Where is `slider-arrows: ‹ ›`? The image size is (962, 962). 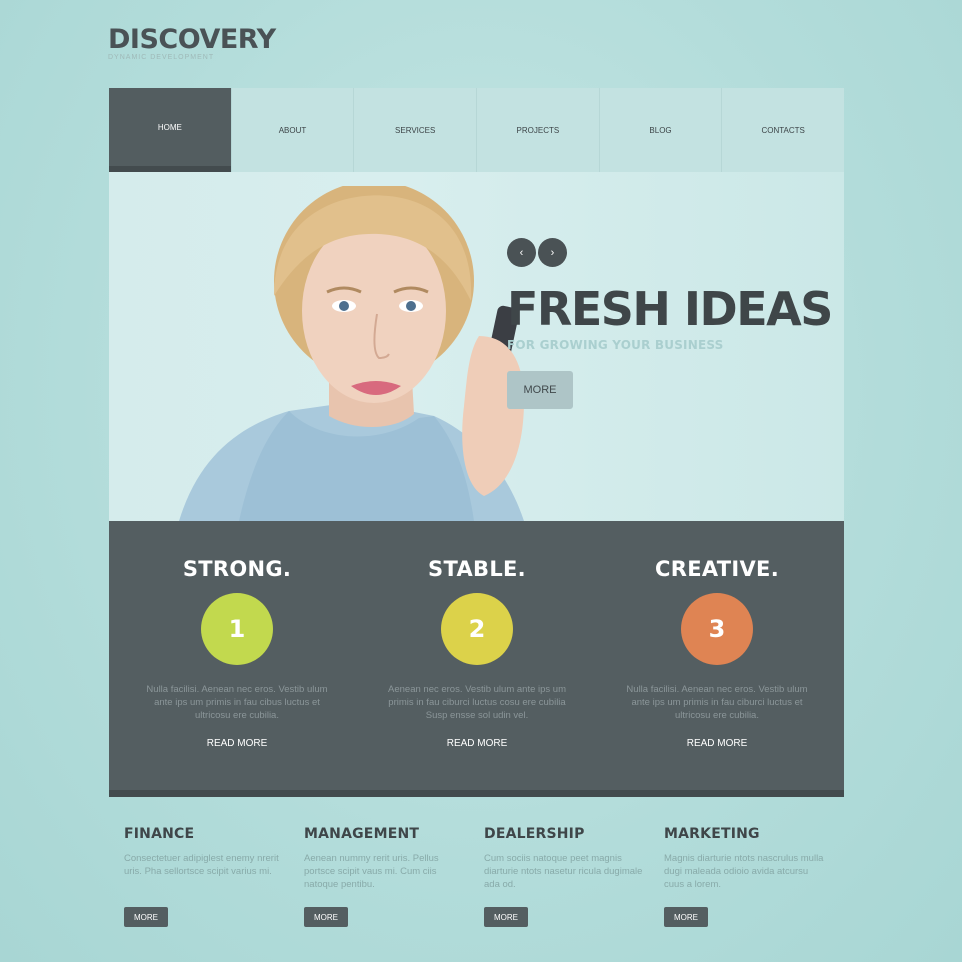 slider-arrows: ‹ › is located at coordinates (537, 252).